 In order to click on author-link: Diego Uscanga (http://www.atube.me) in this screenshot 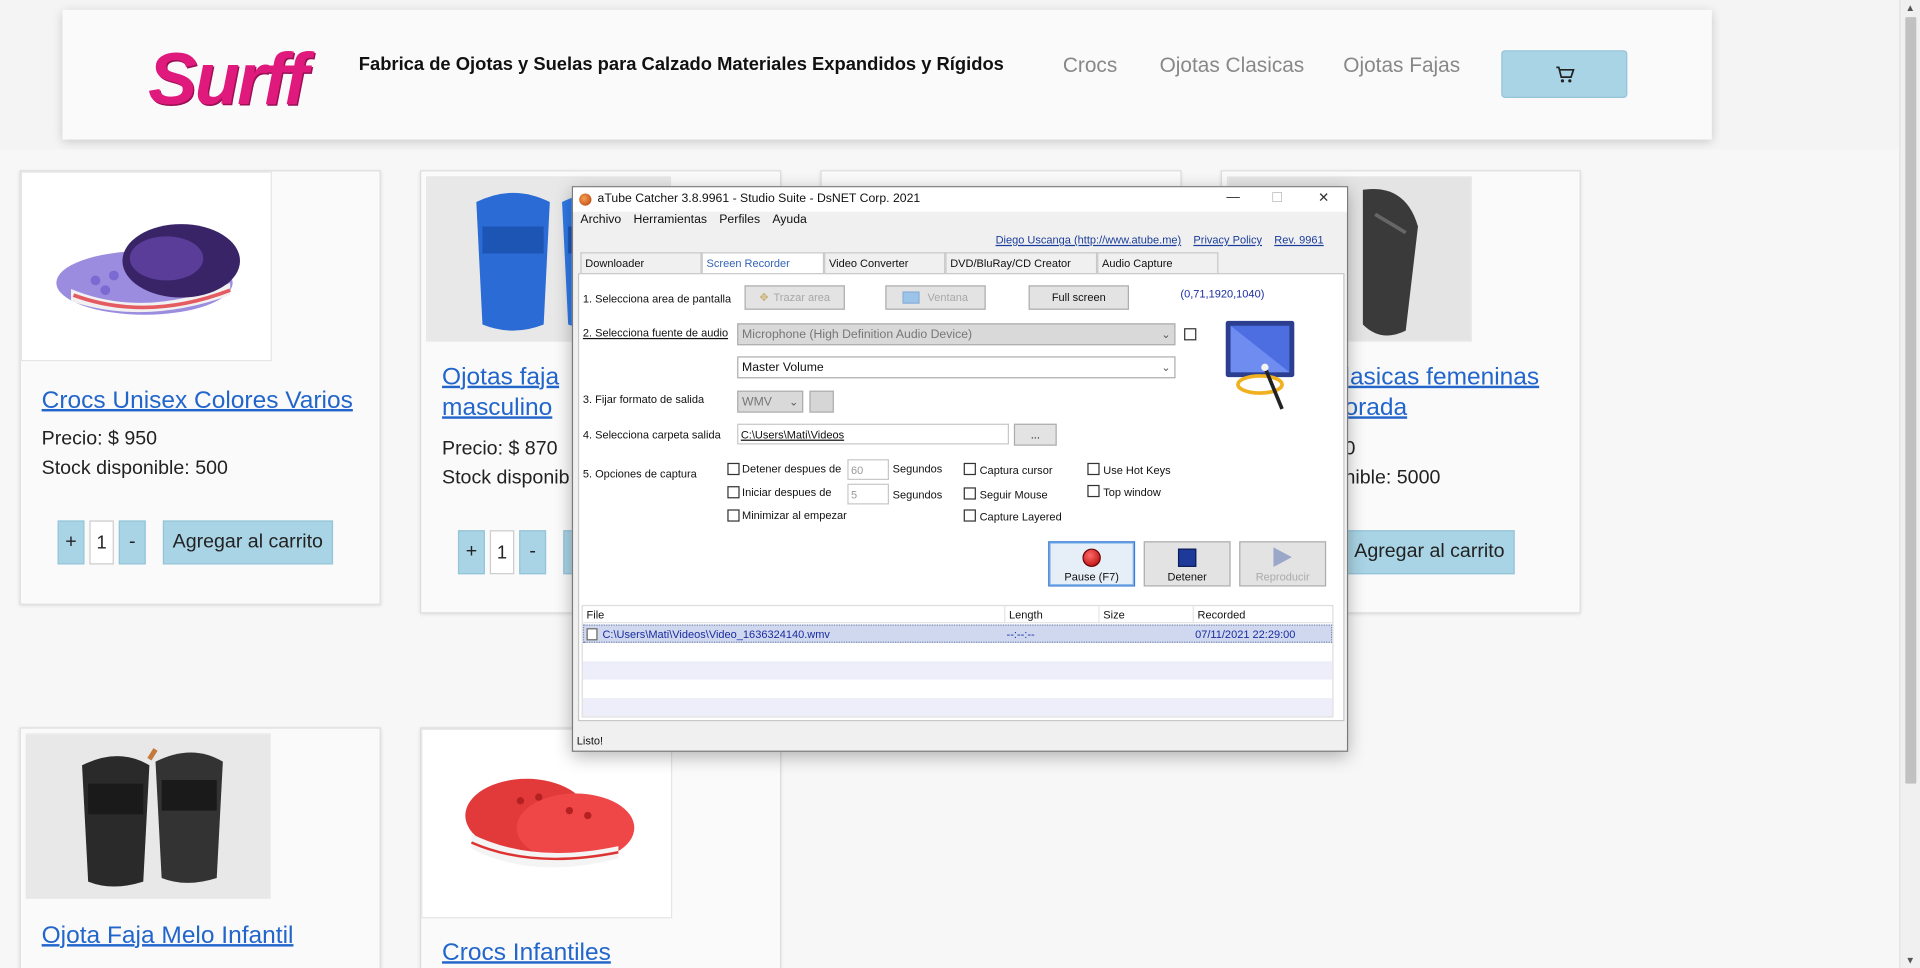, I will do `click(1089, 240)`.